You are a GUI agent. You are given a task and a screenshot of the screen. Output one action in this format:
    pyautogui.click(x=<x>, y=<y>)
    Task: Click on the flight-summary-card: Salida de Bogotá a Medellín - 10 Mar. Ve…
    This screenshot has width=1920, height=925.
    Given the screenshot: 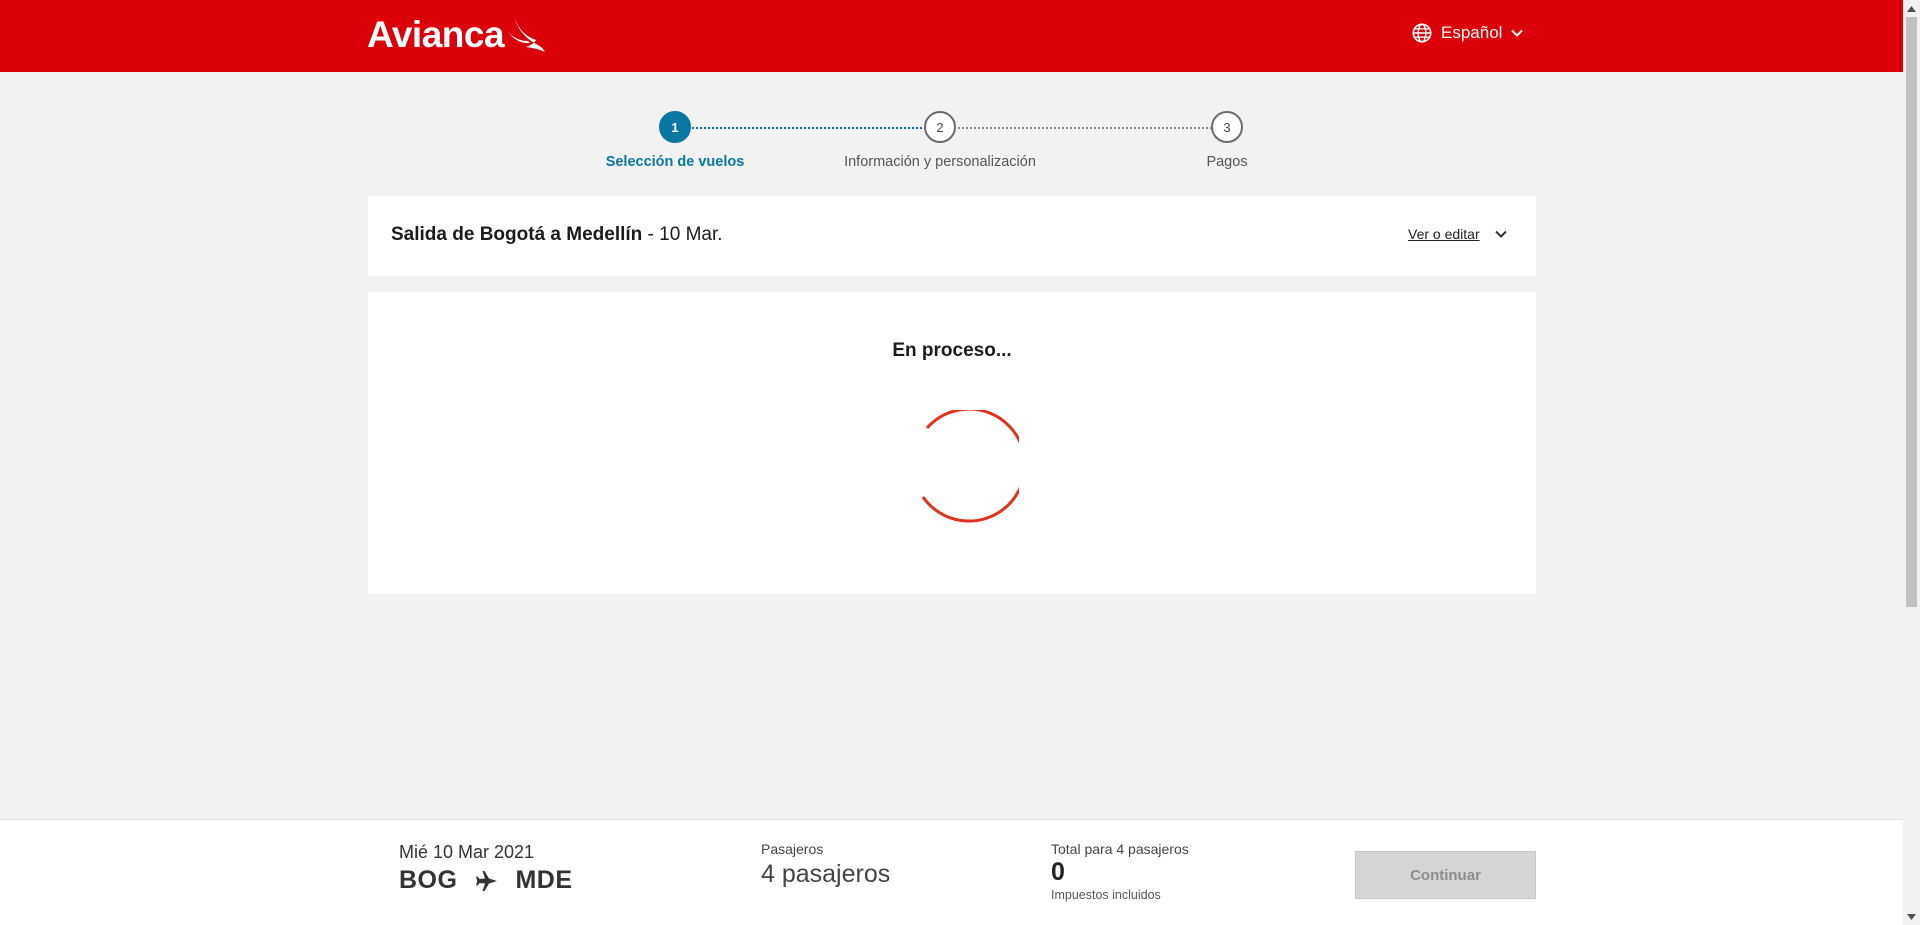 What is the action you would take?
    pyautogui.click(x=952, y=236)
    